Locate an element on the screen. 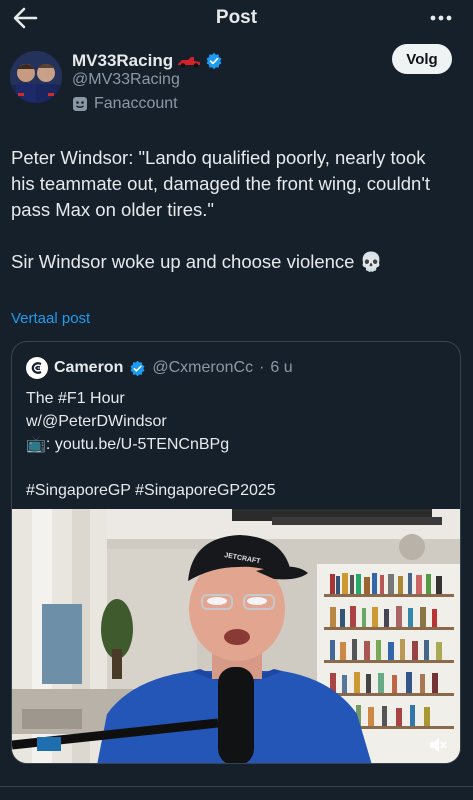  avatar is located at coordinates (36, 77).